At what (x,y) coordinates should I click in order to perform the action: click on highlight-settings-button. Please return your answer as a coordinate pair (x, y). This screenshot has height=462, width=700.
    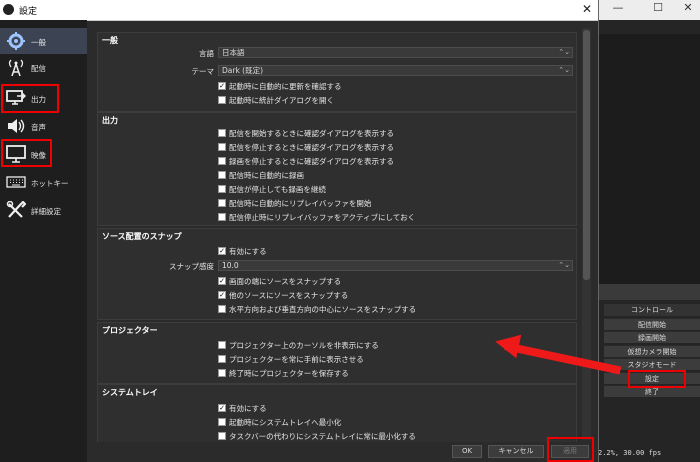
    Looking at the image, I should click on (657, 379).